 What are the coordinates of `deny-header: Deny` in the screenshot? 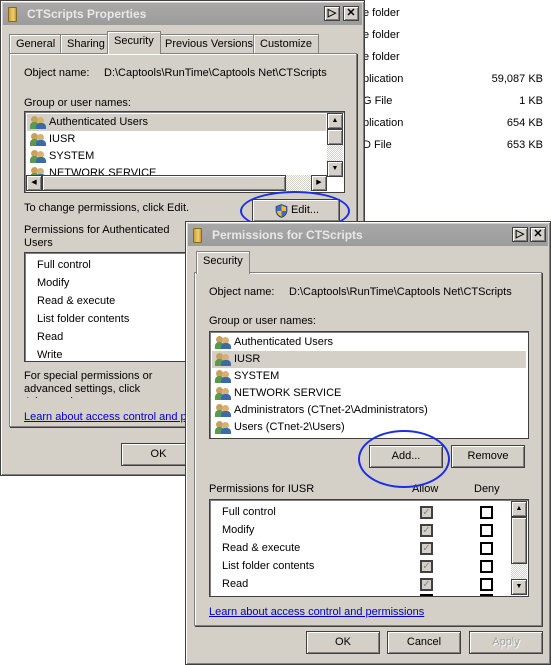 It's located at (487, 489).